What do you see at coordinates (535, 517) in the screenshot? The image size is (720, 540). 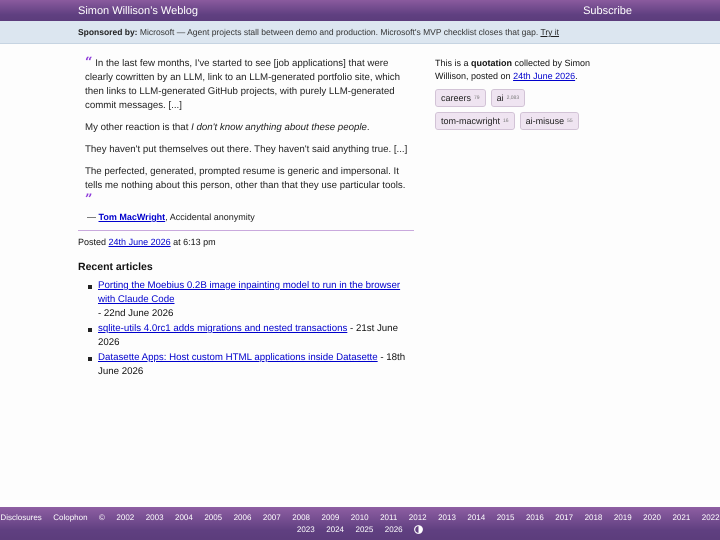 I see `footer-link: 2016` at bounding box center [535, 517].